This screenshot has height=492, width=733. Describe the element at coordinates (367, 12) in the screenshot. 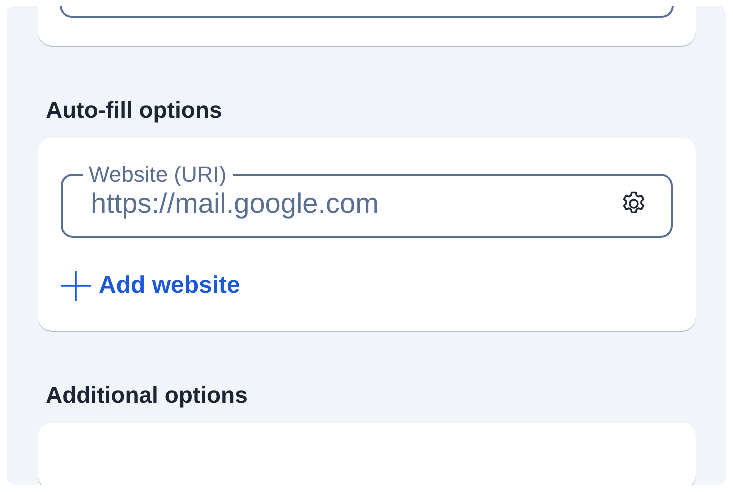

I see `text-field` at that location.